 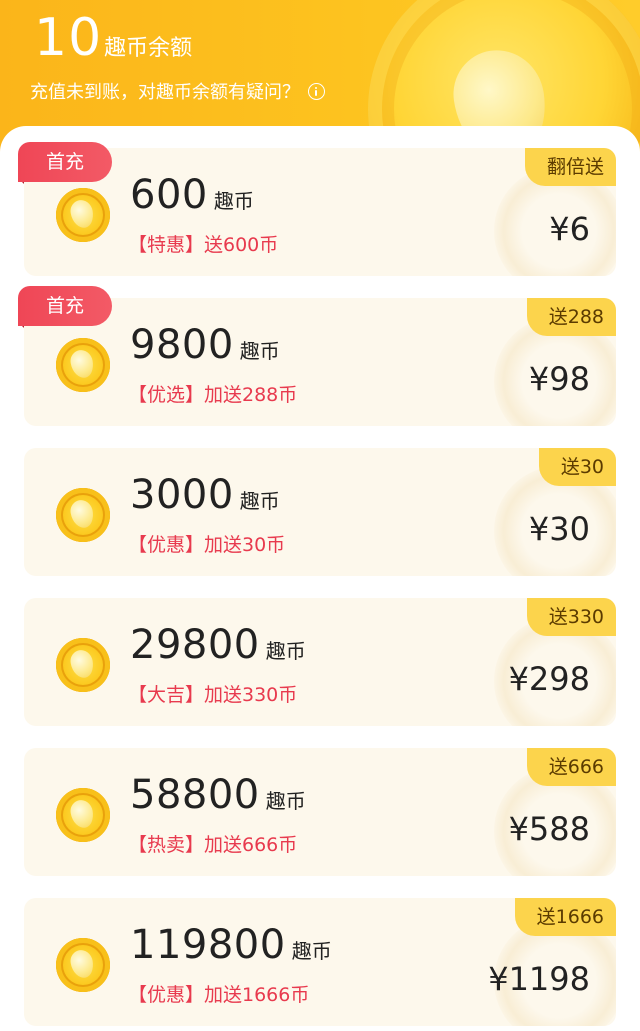 What do you see at coordinates (169, 195) in the screenshot?
I see `package-amount: 600` at bounding box center [169, 195].